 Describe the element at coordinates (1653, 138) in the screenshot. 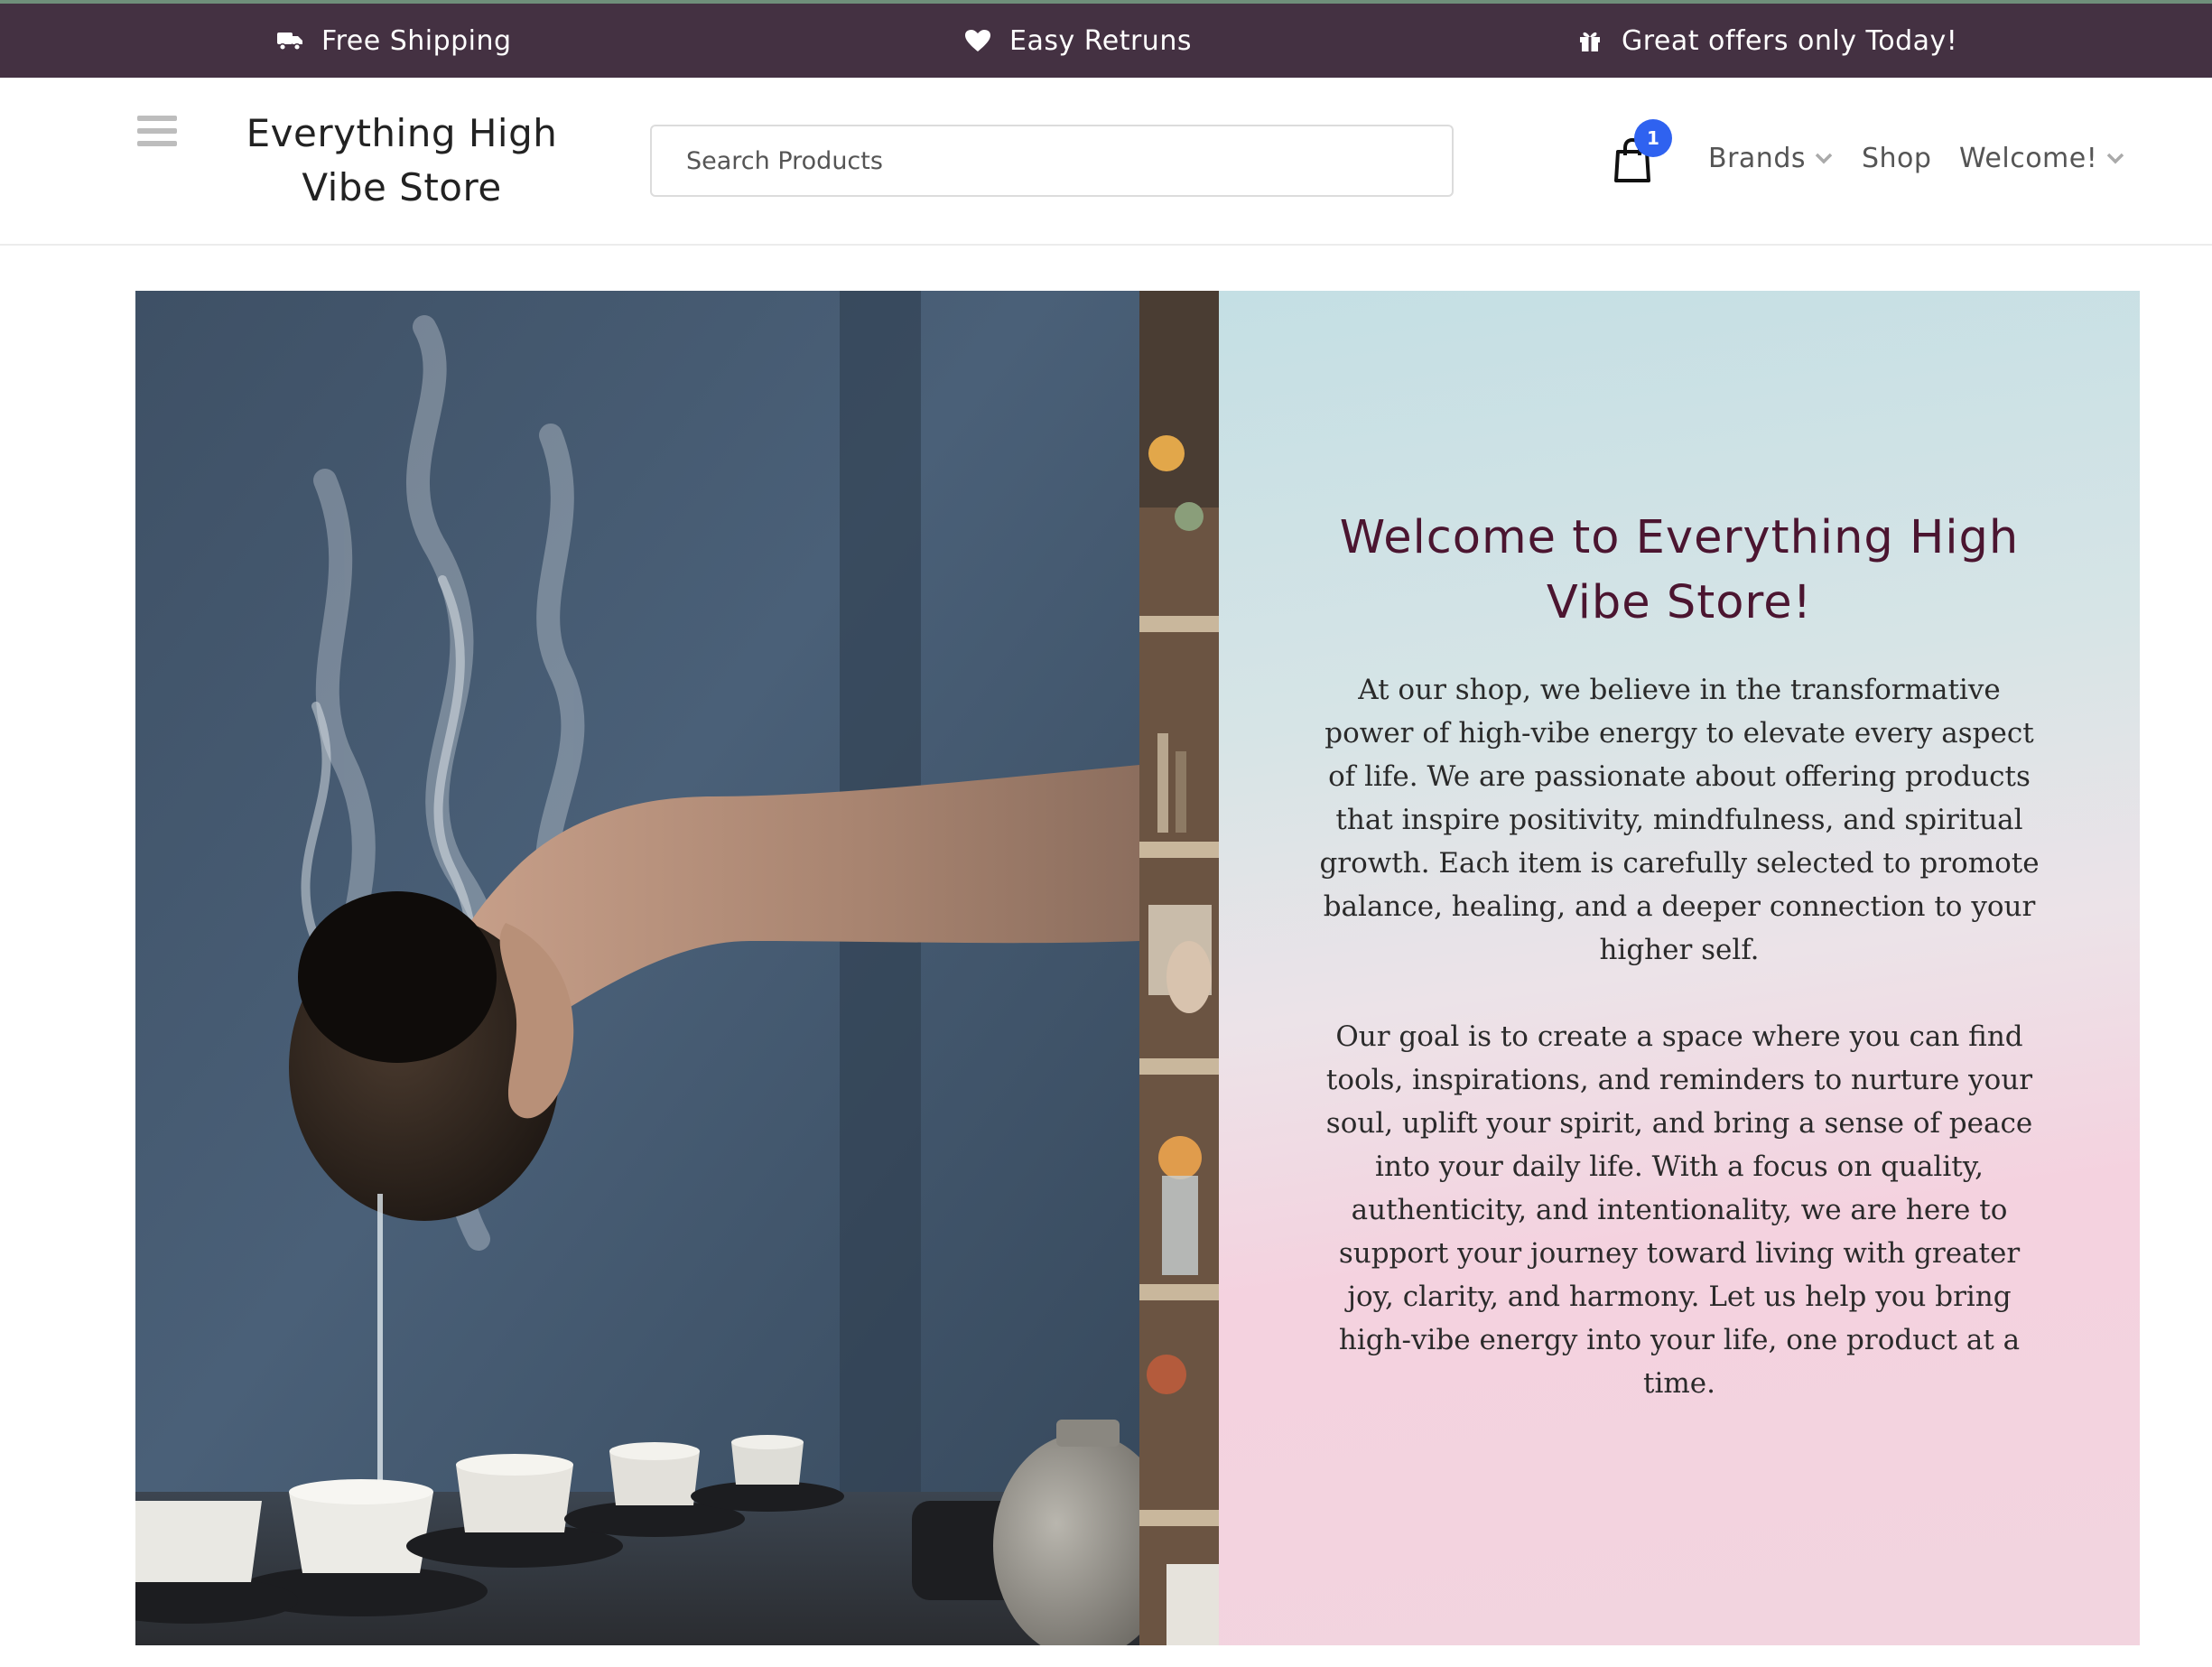

I see `cart-count-badge: 1` at that location.